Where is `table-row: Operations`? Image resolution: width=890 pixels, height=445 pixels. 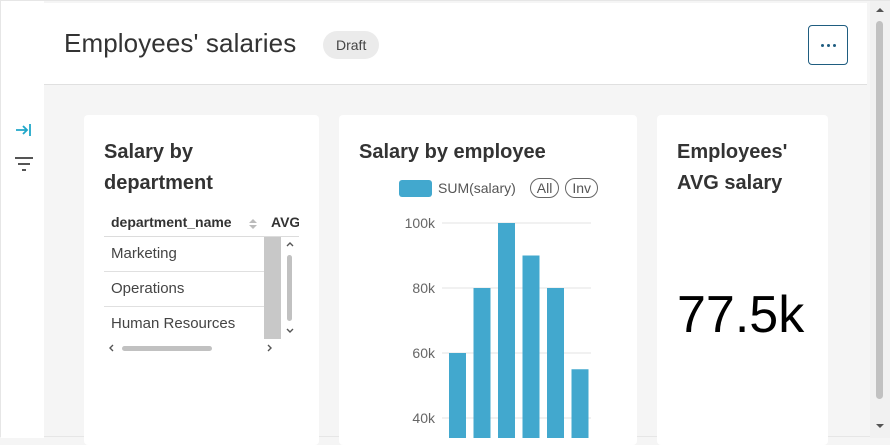 table-row: Operations is located at coordinates (184, 289).